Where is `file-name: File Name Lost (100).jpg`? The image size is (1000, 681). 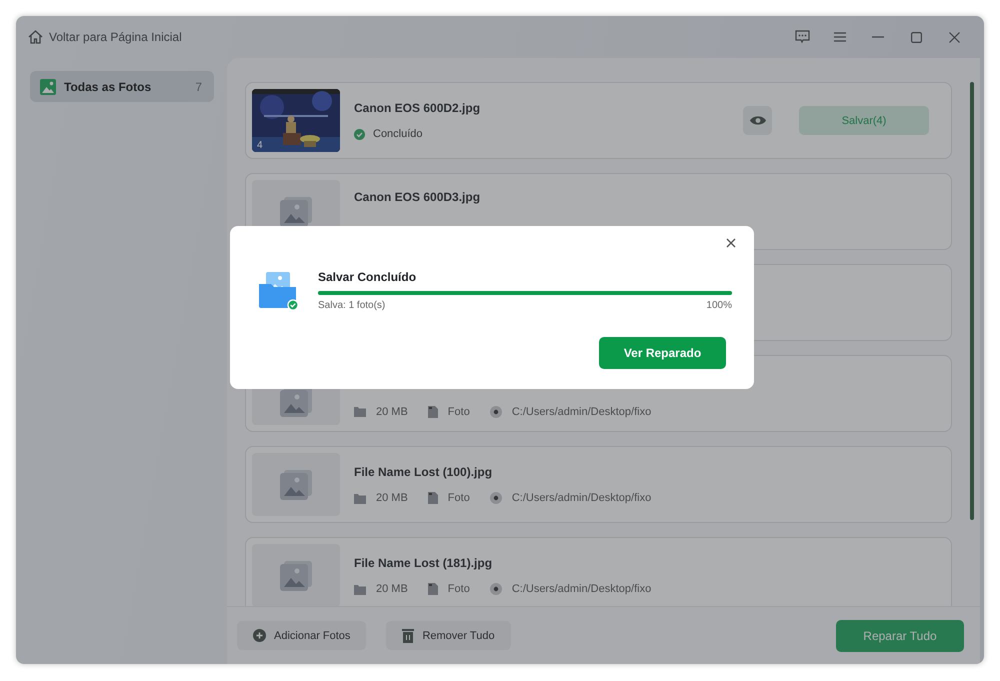
file-name: File Name Lost (100).jpg is located at coordinates (424, 472).